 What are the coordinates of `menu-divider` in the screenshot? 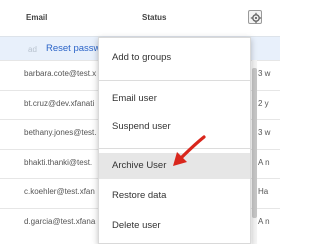 It's located at (174, 80).